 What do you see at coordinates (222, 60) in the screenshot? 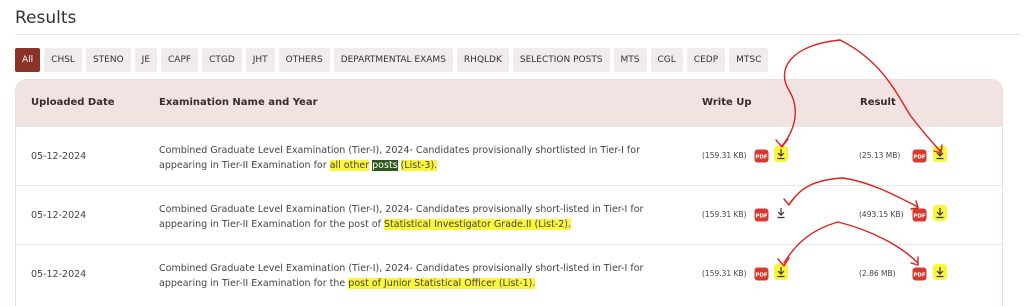
I see `filter-ctgd: CTGD` at bounding box center [222, 60].